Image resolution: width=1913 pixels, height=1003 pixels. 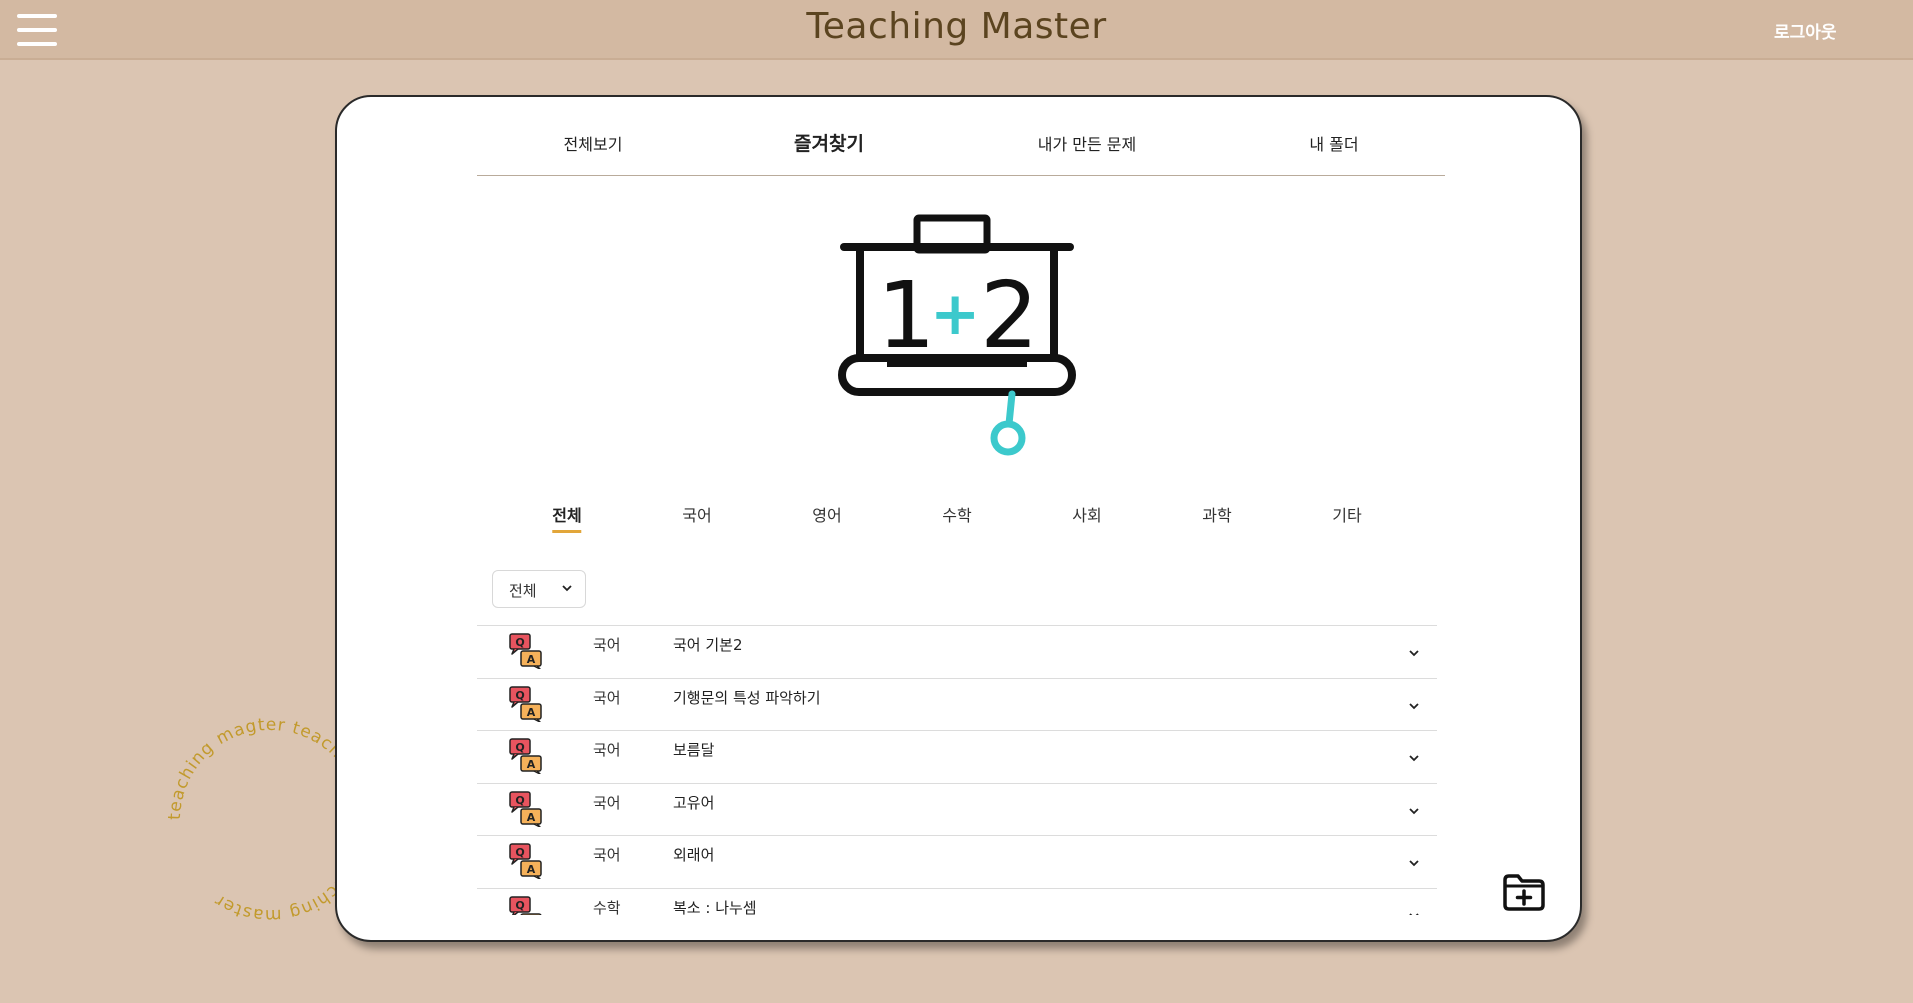 What do you see at coordinates (715, 907) in the screenshot?
I see `problem-title: 복소 : 나누셈` at bounding box center [715, 907].